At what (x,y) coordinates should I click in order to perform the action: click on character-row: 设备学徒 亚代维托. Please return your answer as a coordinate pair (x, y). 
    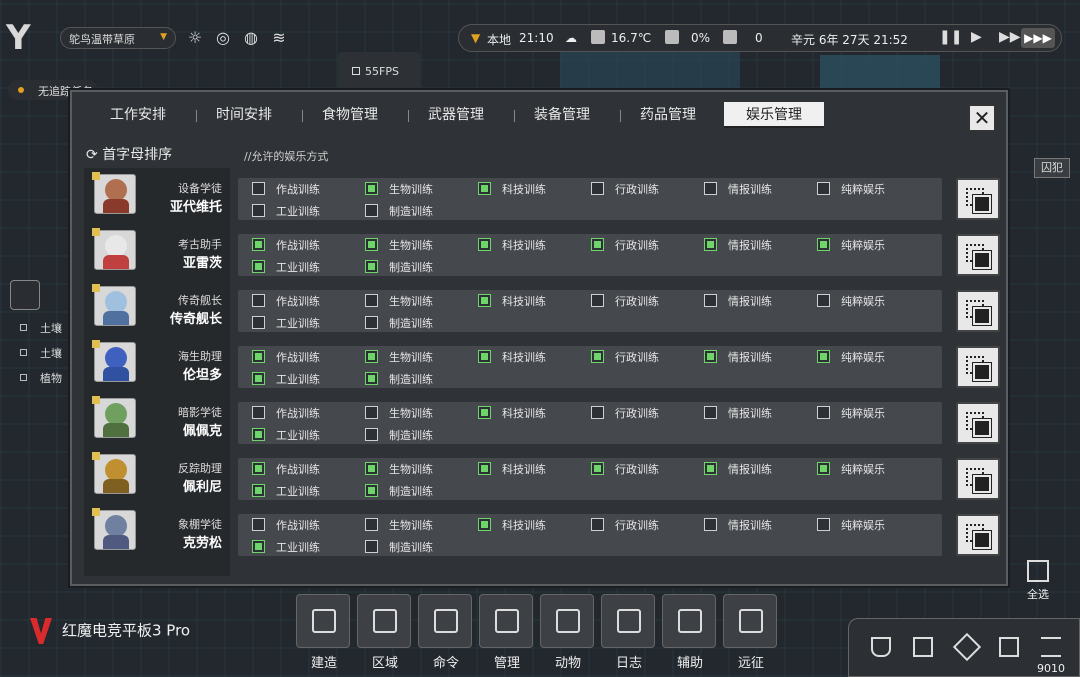
    Looking at the image, I should click on (157, 194).